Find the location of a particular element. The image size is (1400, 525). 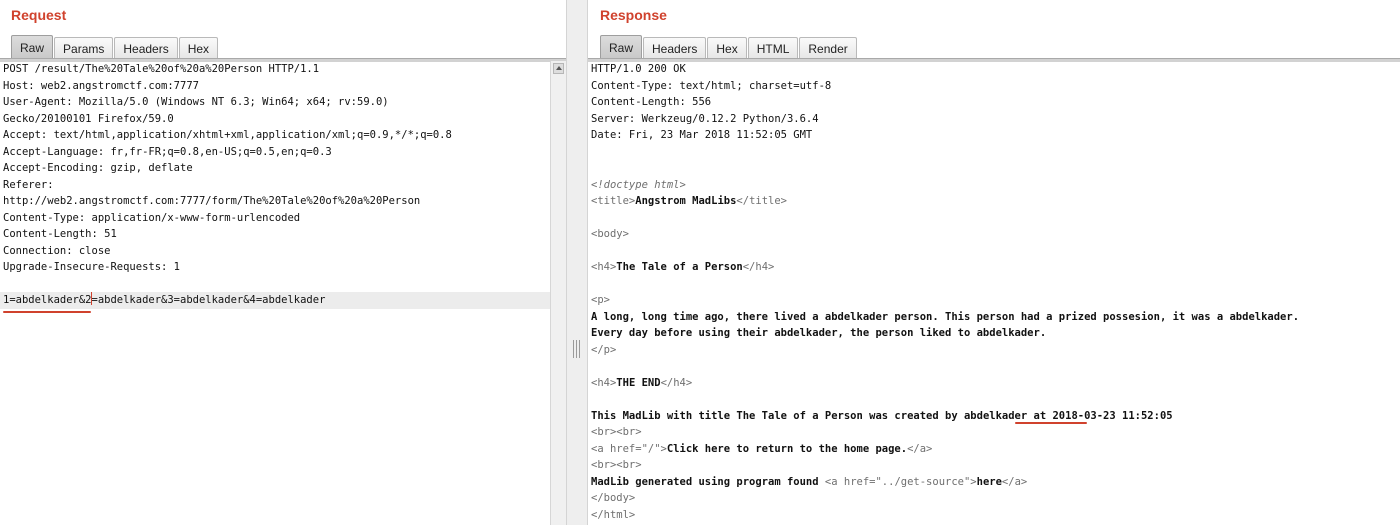

response-line: HTTP/1.0 200 OK is located at coordinates (638, 69).